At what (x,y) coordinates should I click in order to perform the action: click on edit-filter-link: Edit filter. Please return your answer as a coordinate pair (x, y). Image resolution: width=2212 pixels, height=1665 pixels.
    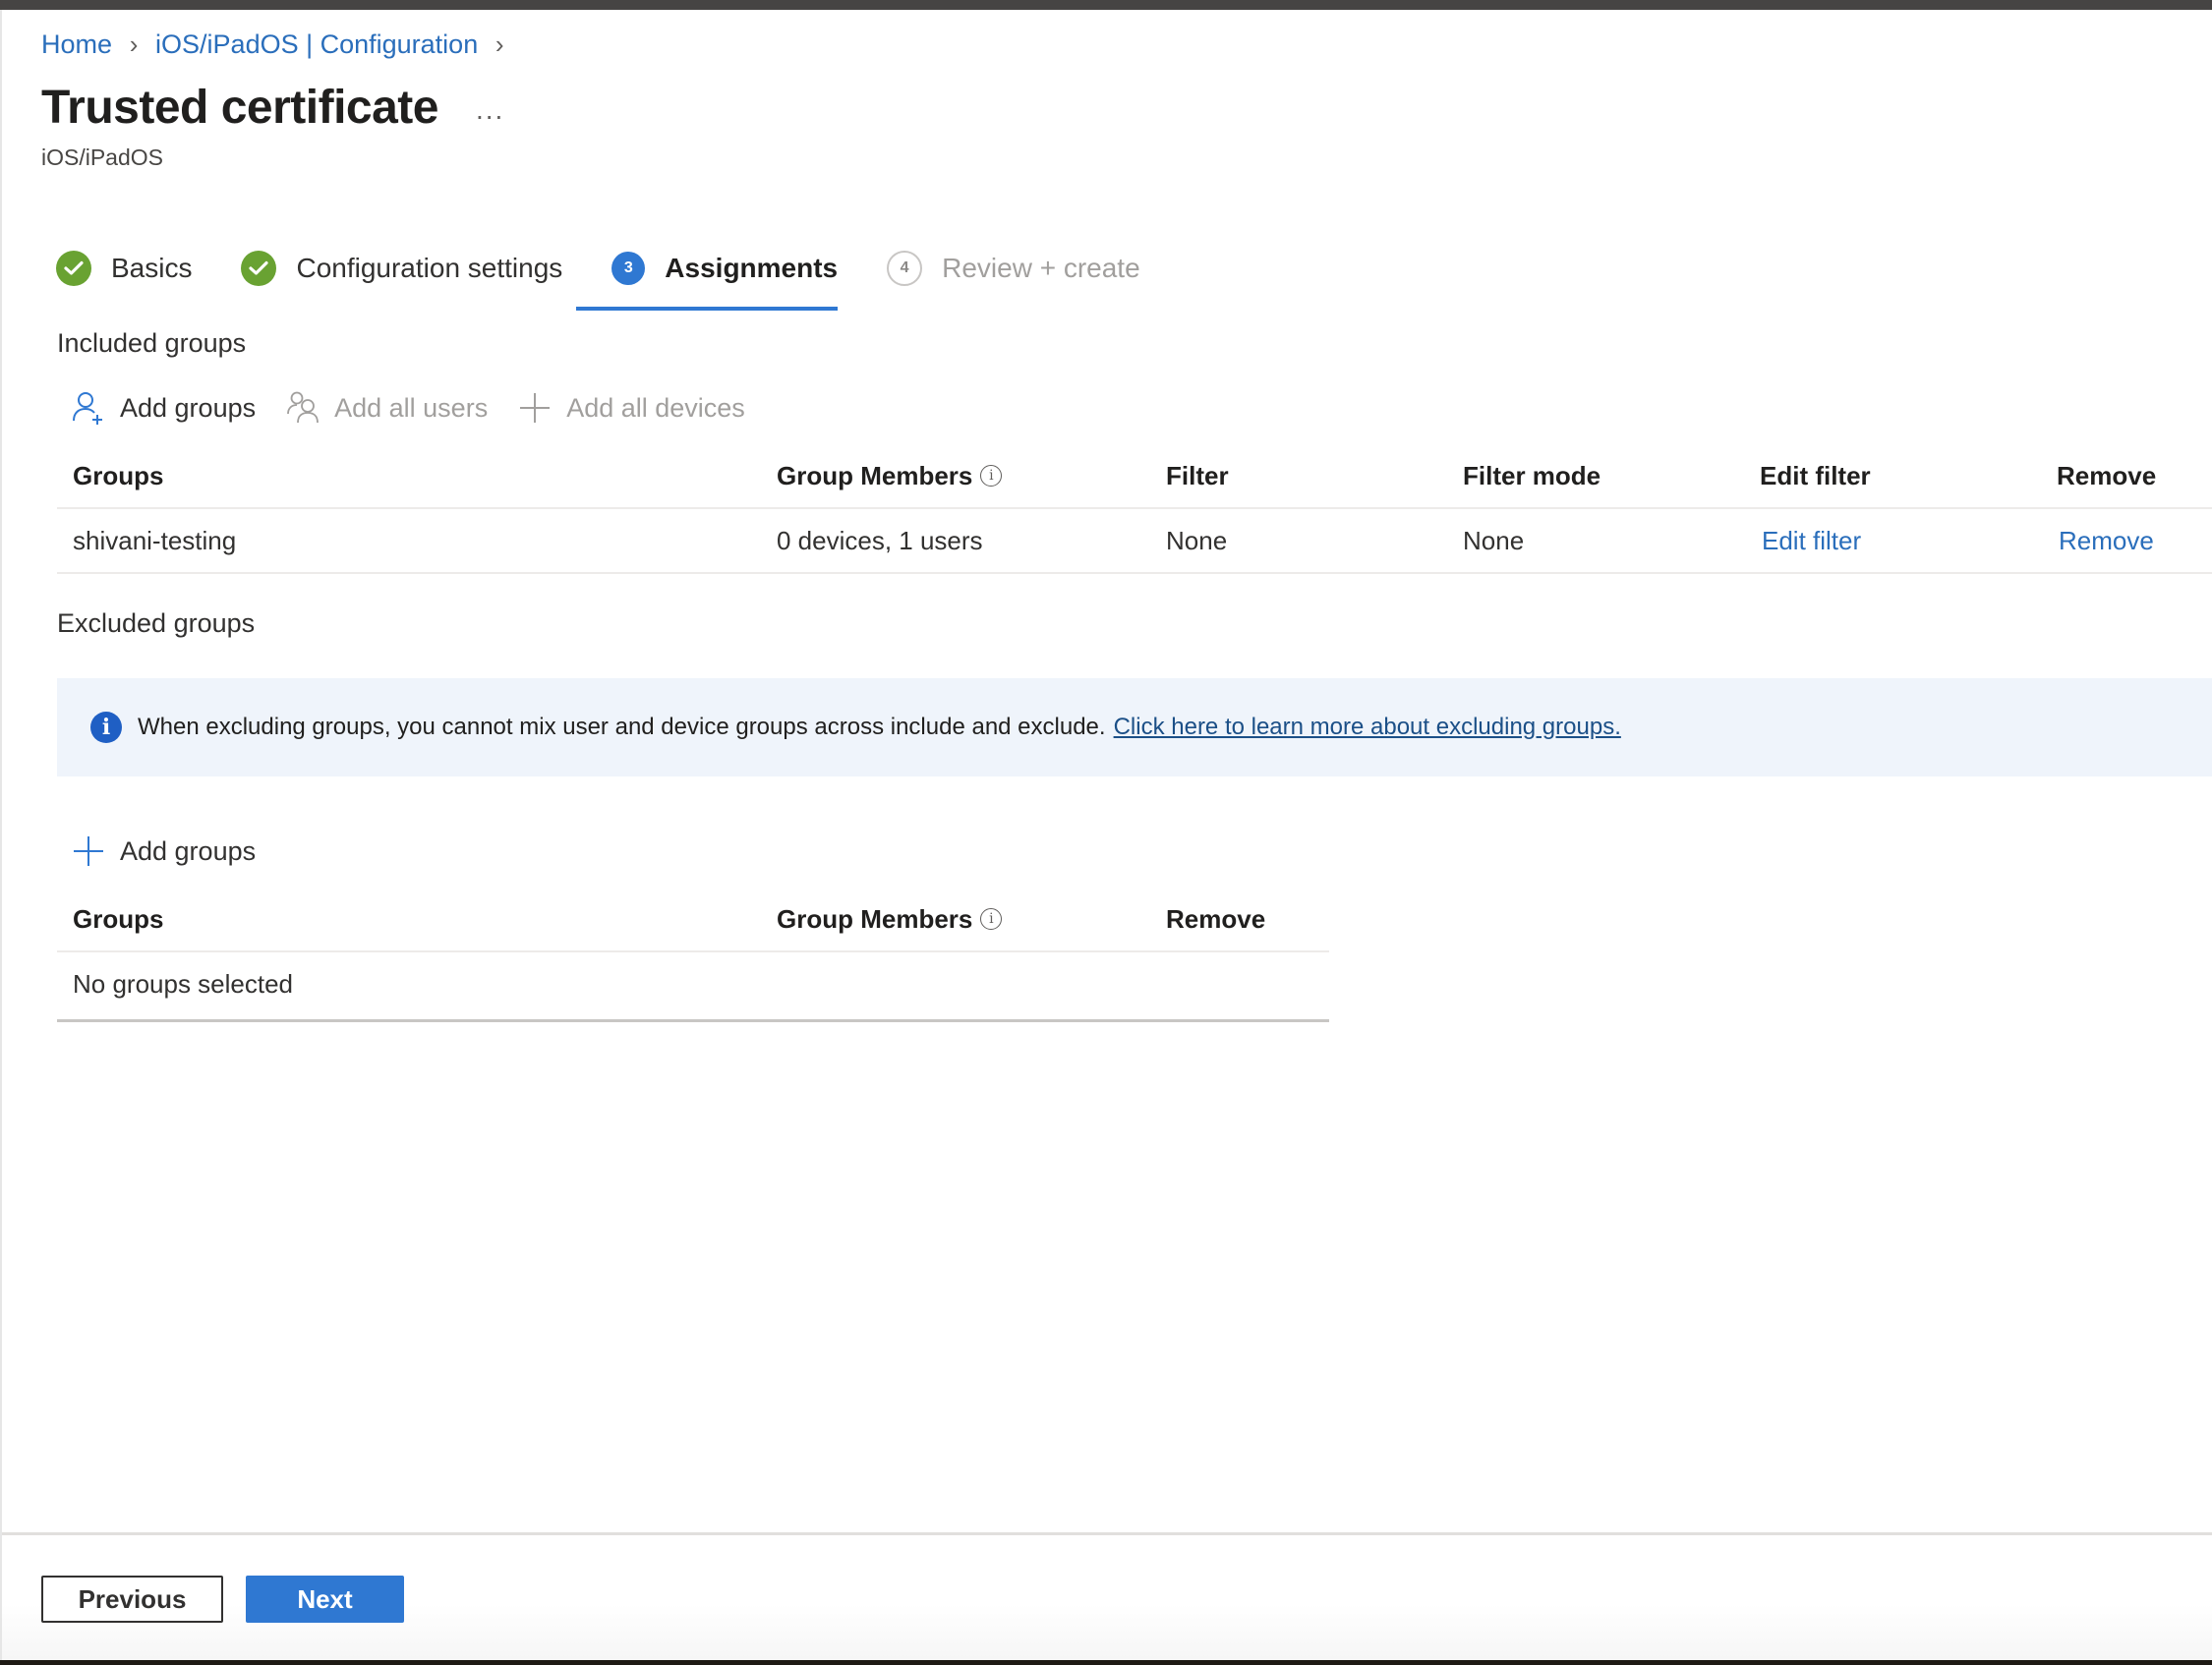
    Looking at the image, I should click on (1811, 541).